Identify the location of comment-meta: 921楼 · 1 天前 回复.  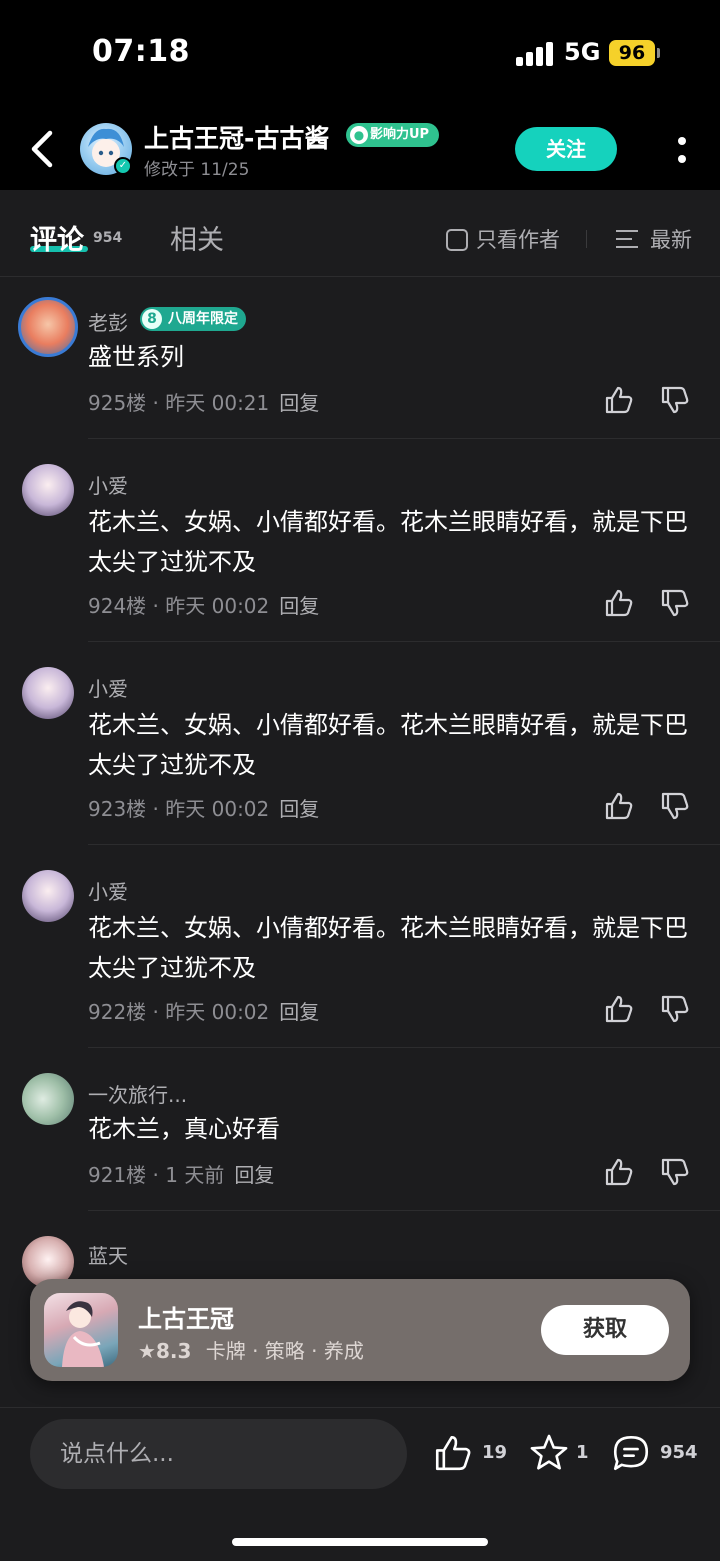
(181, 1175).